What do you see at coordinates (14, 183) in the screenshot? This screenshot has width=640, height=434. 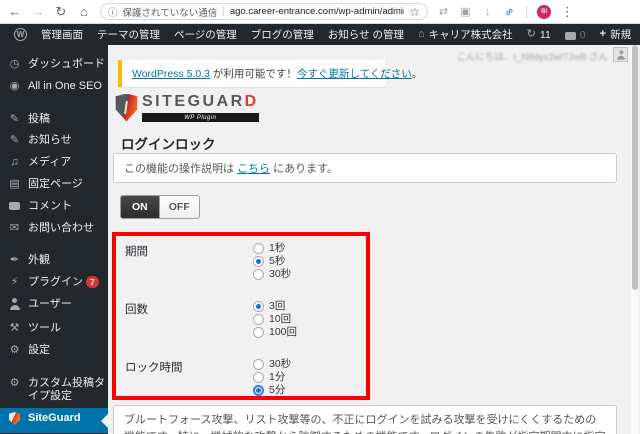 I see `page-icon: ▤` at bounding box center [14, 183].